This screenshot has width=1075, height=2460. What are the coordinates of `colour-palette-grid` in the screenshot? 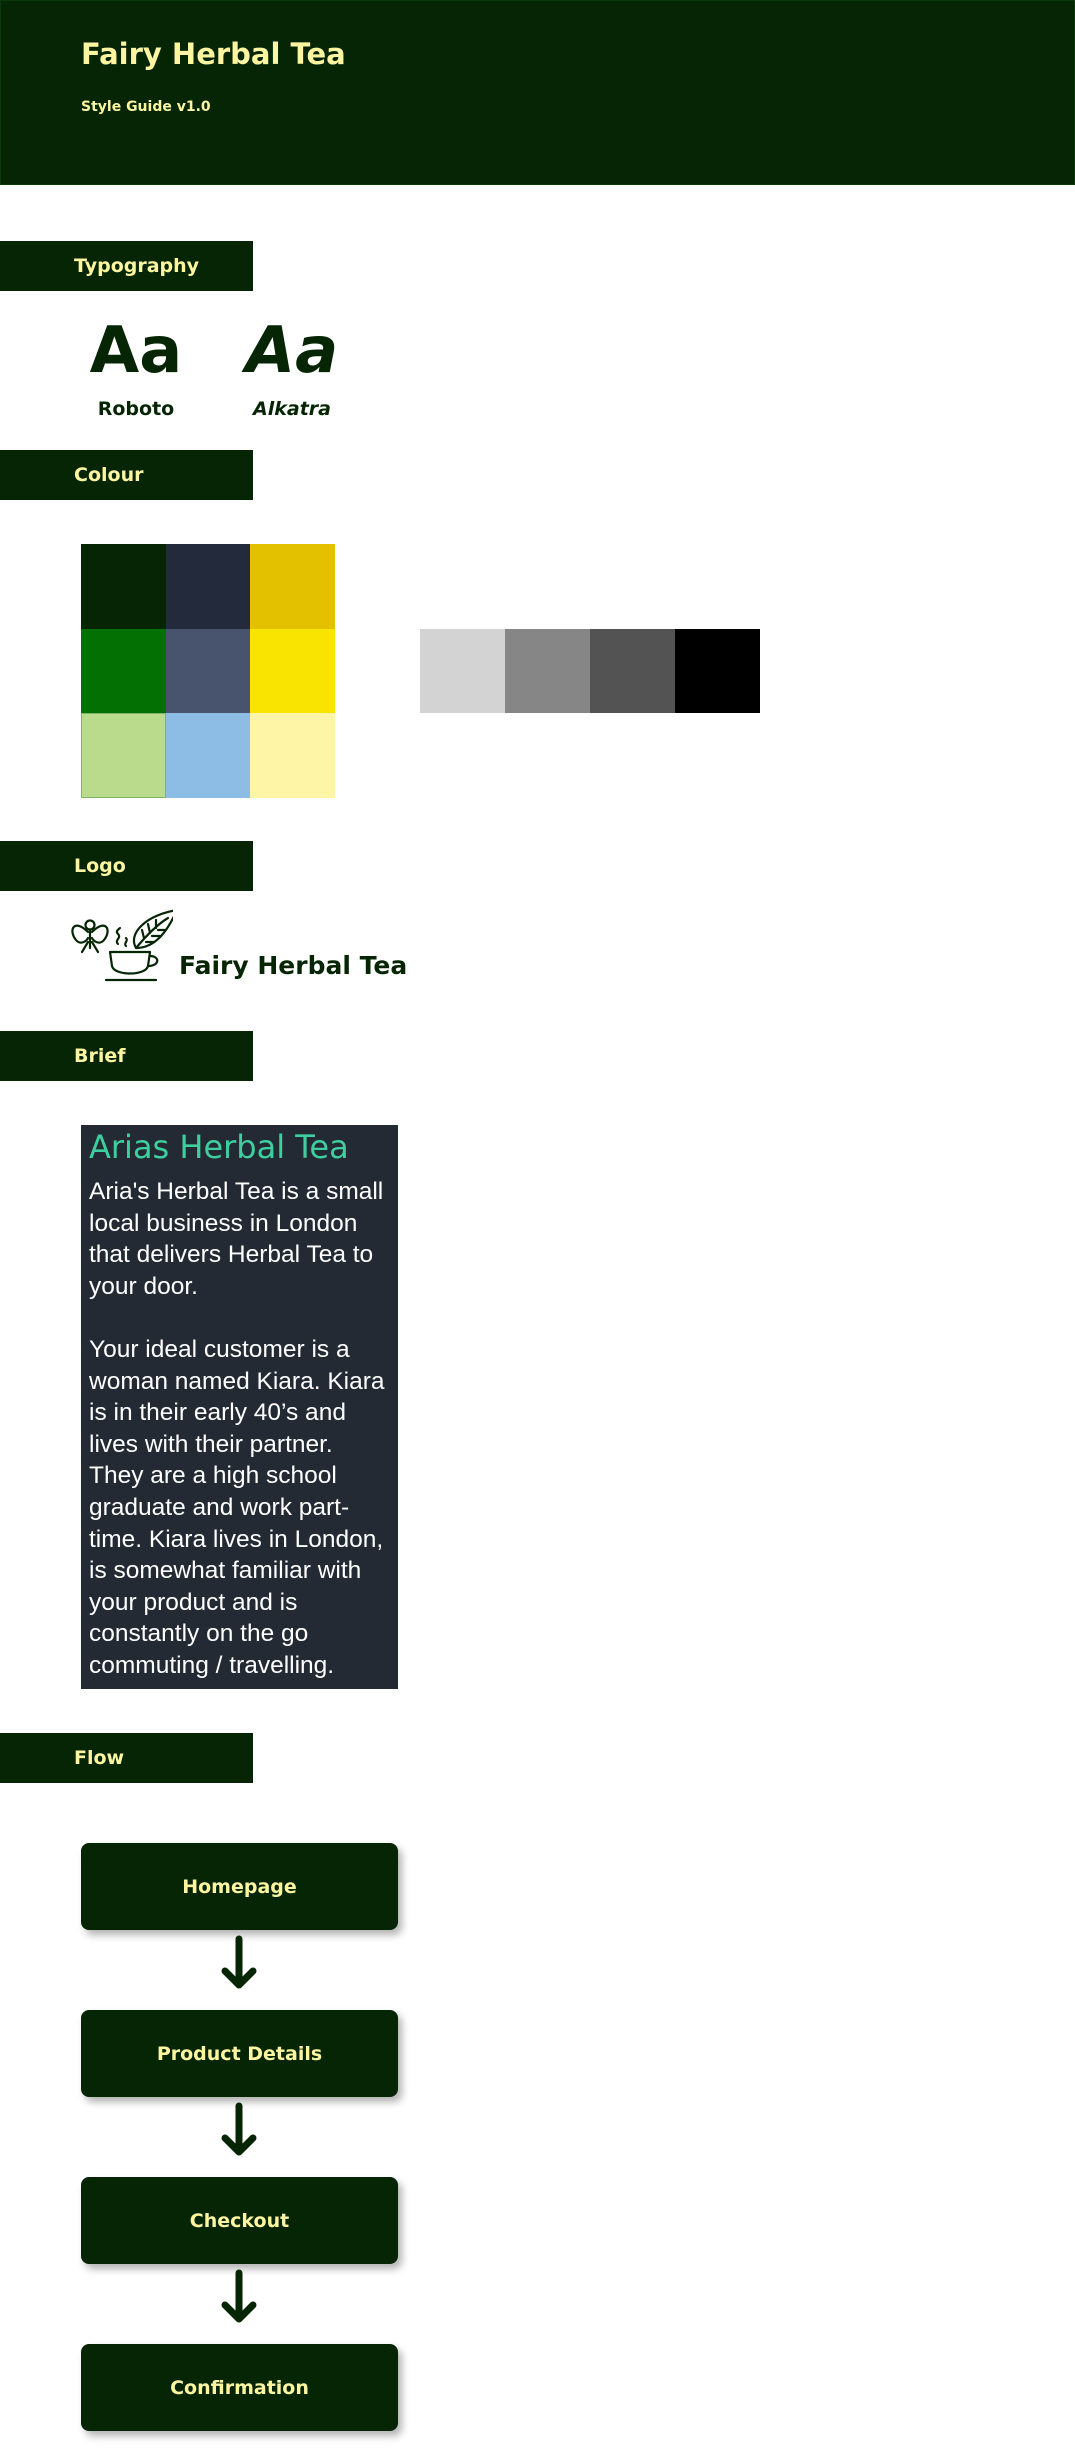 It's located at (208, 671).